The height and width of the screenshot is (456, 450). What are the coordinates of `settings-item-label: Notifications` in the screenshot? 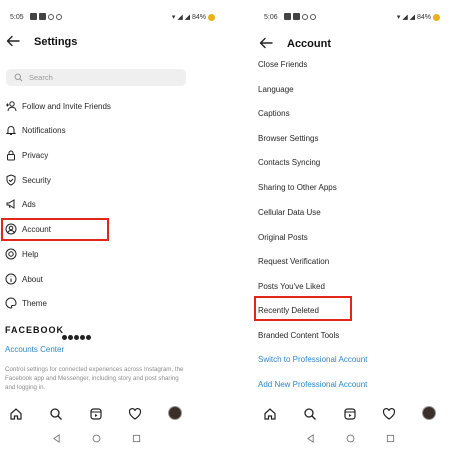 It's located at (44, 130).